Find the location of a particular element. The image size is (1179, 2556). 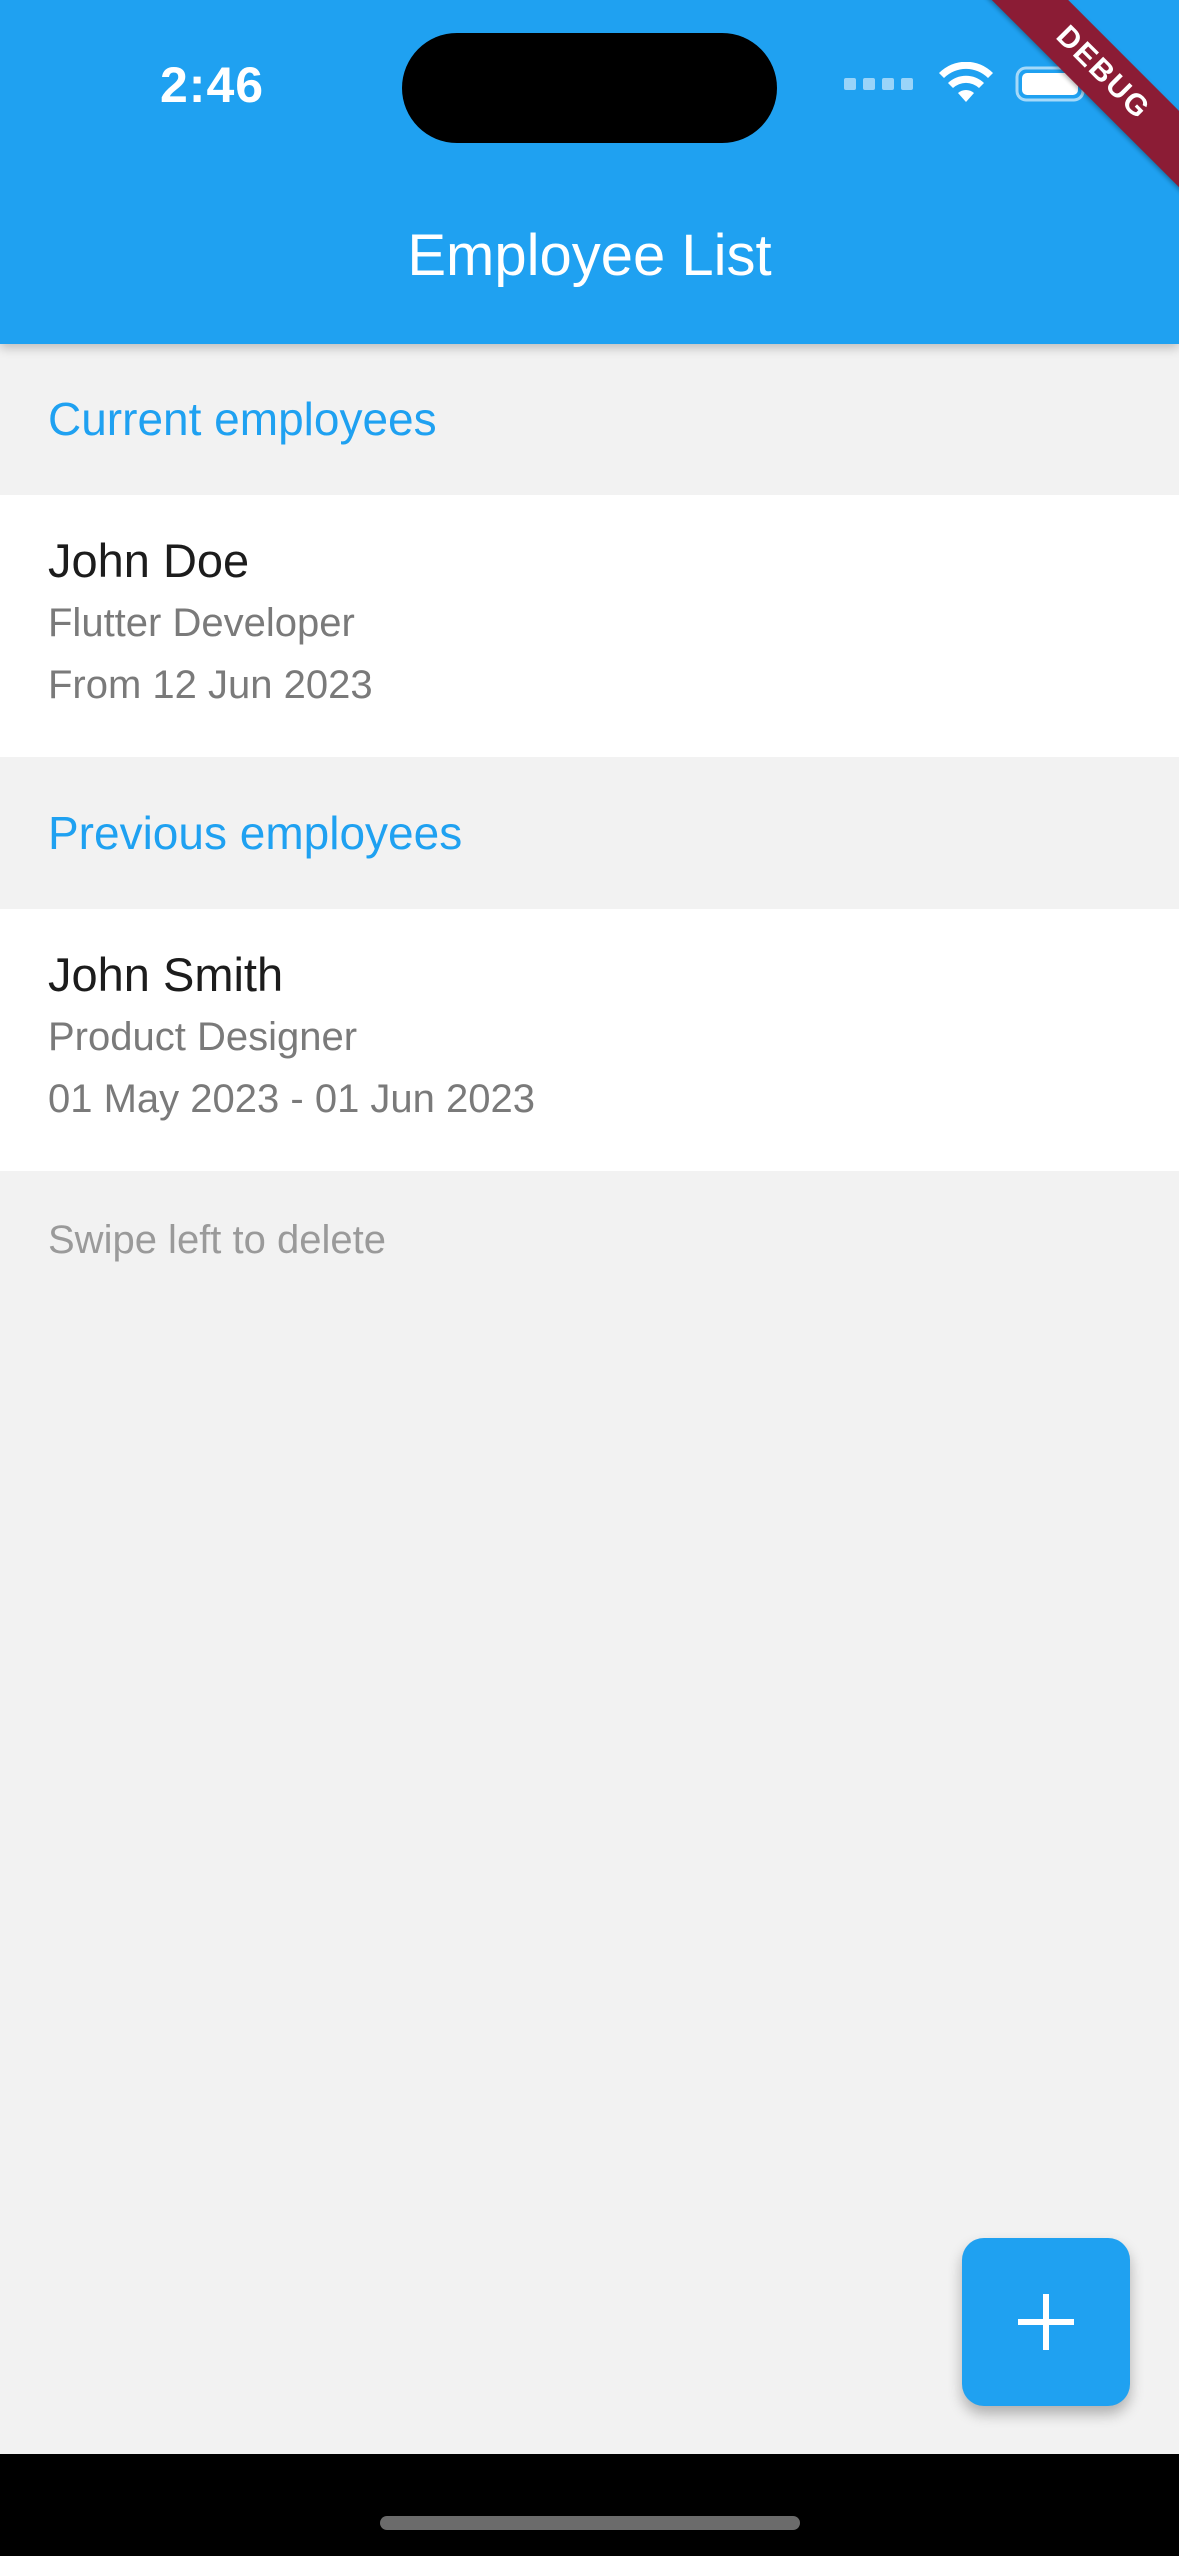

current-employees-header: Current employees is located at coordinates (242, 419).